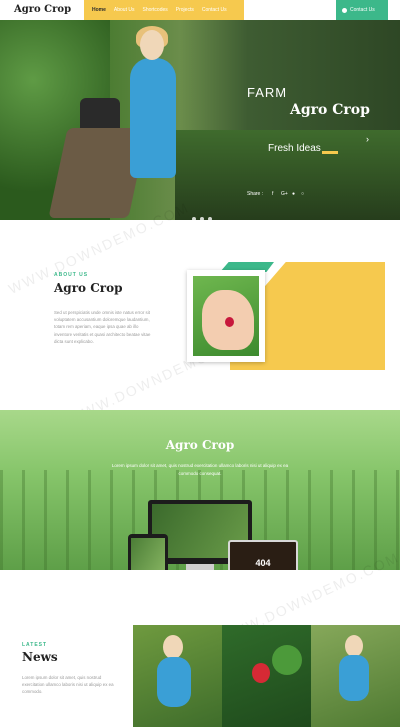 The width and height of the screenshot is (400, 727). I want to click on hero-title: Agro Crop, so click(330, 110).